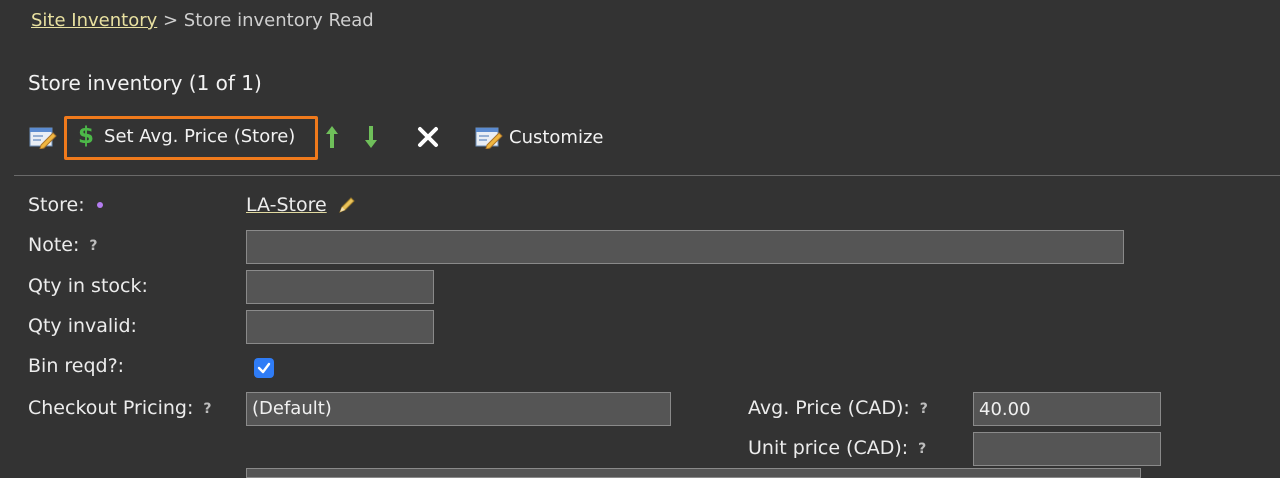 This screenshot has width=1280, height=478. I want to click on note-label-row: Note:?, so click(63, 245).